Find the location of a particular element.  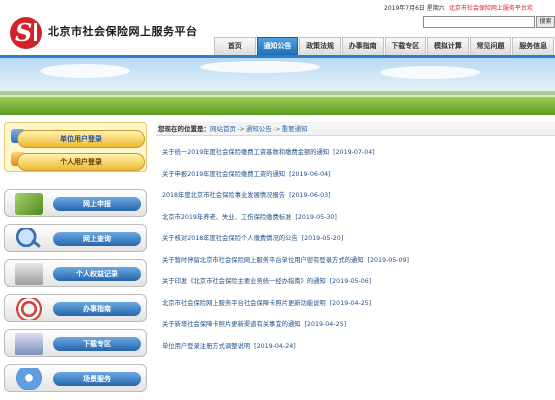

nav-faq: 常见问题 is located at coordinates (490, 46).